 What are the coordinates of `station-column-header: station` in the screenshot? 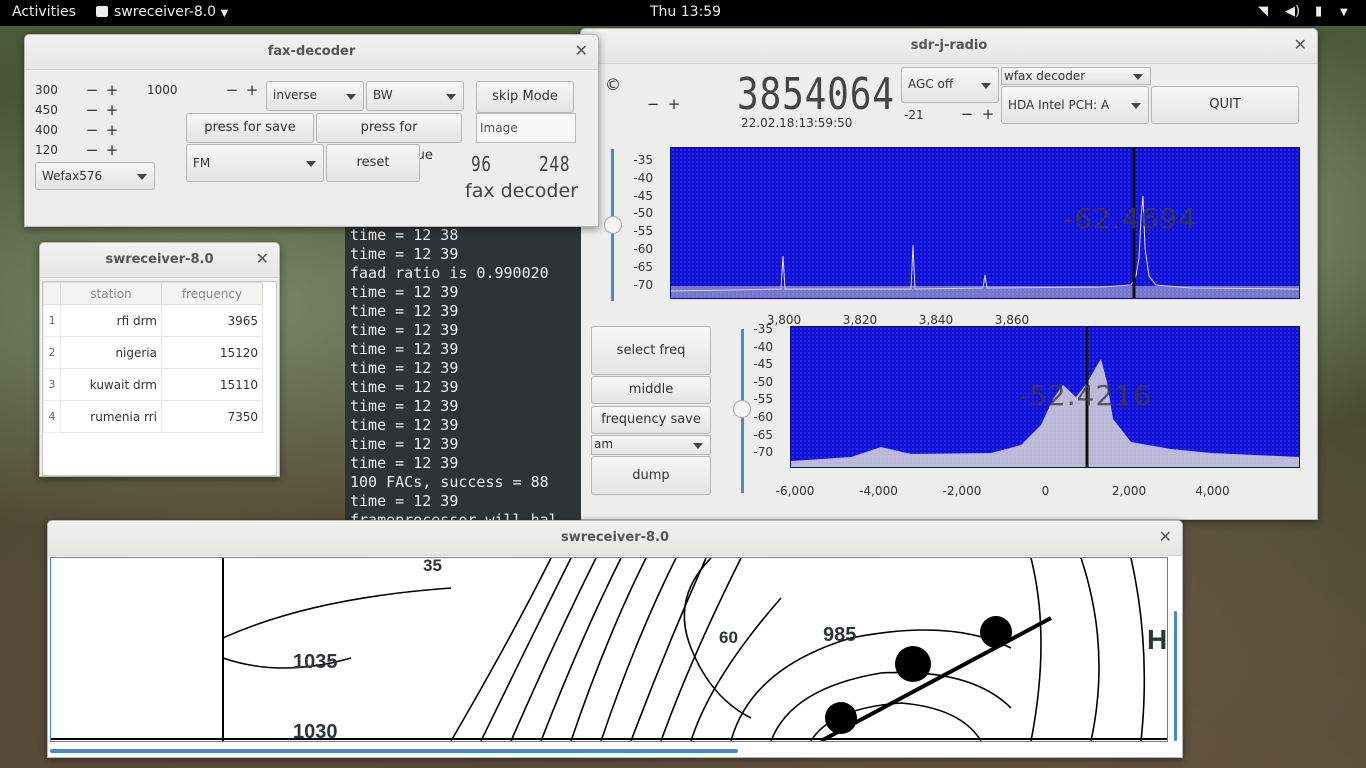 It's located at (111, 293).